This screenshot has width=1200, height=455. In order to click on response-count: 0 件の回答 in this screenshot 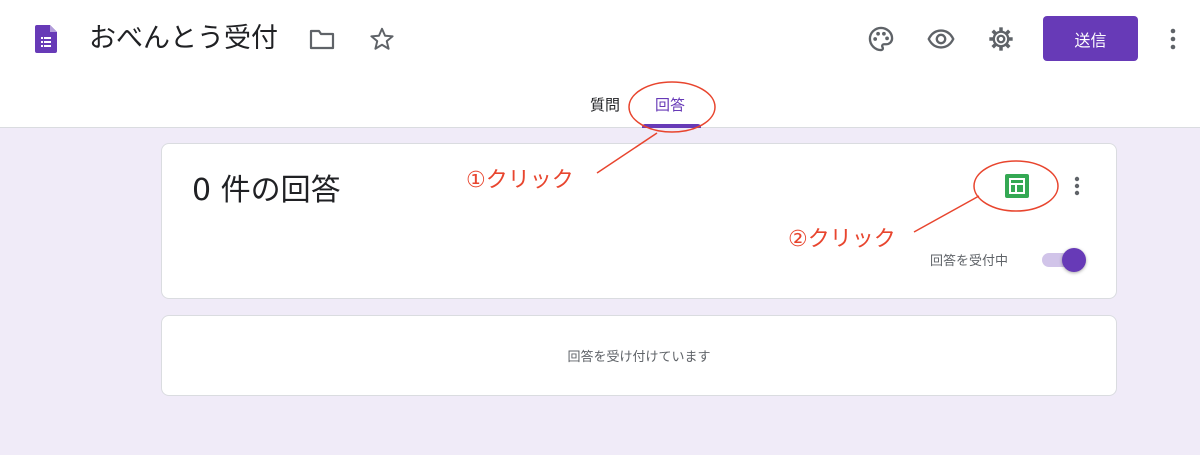, I will do `click(266, 190)`.